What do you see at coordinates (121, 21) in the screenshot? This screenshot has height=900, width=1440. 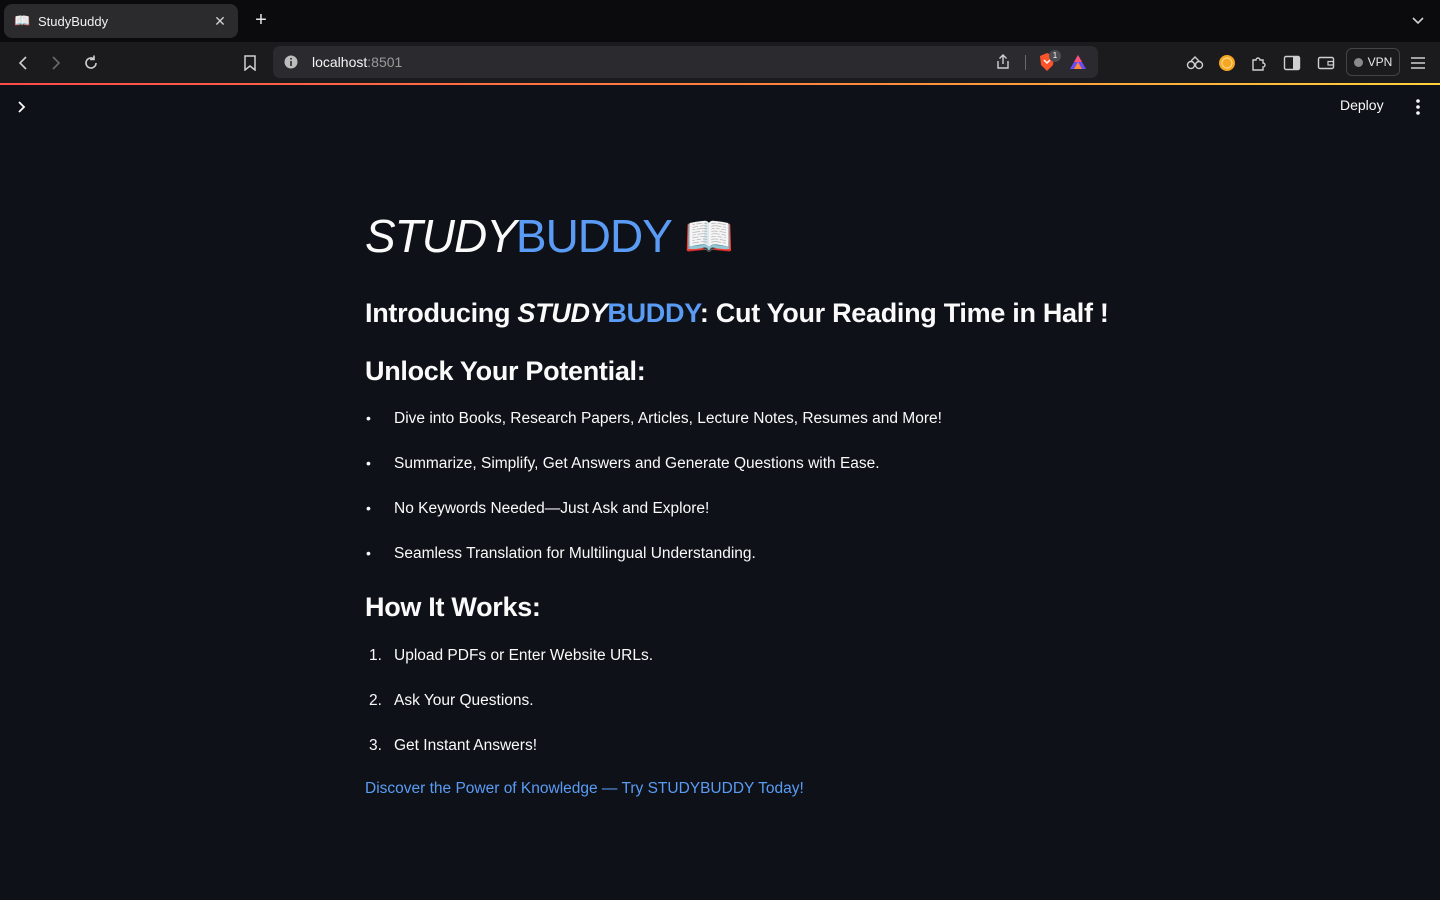 I see `browser-tab-studybuddy: 📖 StudyBuddy ✕` at bounding box center [121, 21].